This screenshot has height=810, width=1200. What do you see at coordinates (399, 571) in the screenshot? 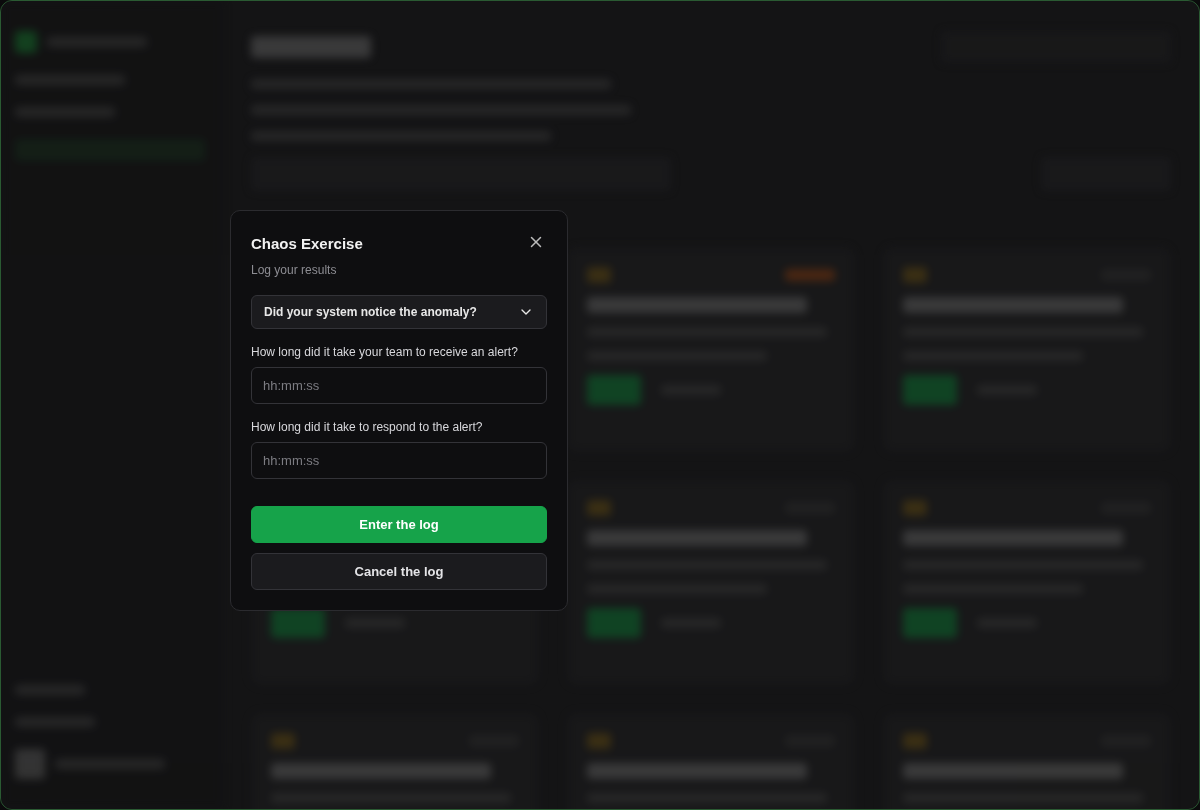
I see `cancel-log-button: Cancel the log` at bounding box center [399, 571].